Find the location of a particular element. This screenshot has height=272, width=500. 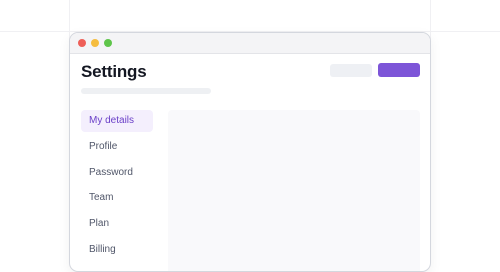

close-window-icon is located at coordinates (82, 43).